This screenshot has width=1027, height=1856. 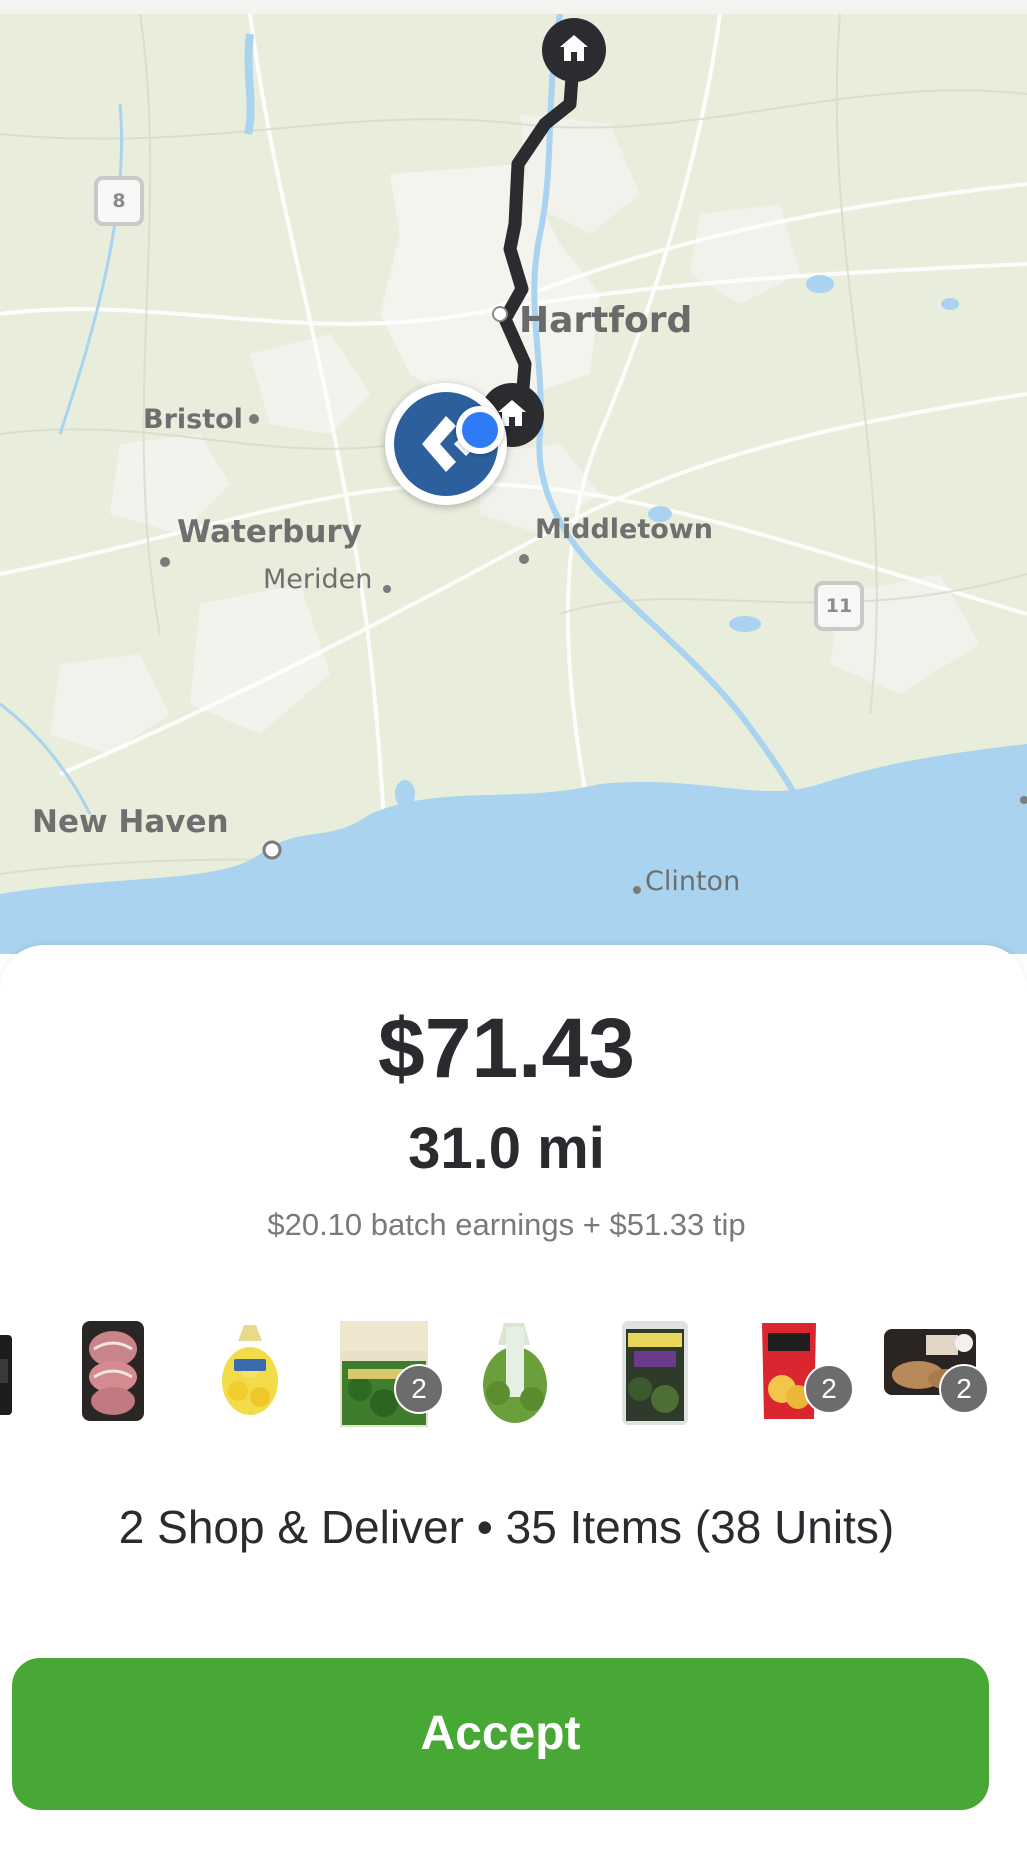 I want to click on city-label-meriden: Meriden, so click(x=318, y=579).